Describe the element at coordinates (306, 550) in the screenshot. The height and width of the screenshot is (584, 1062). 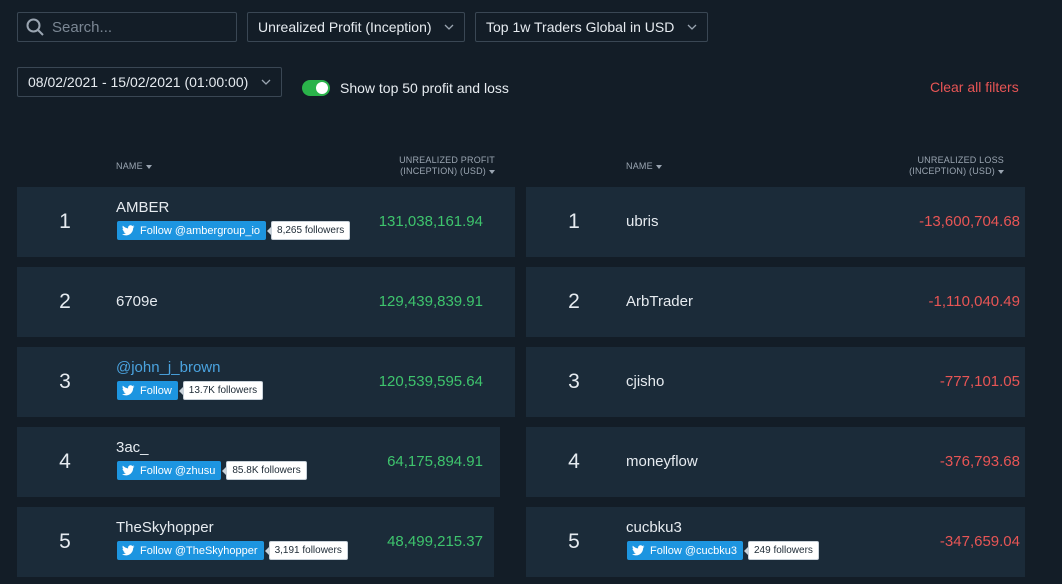
I see `follower-count: 3,191 followers` at that location.